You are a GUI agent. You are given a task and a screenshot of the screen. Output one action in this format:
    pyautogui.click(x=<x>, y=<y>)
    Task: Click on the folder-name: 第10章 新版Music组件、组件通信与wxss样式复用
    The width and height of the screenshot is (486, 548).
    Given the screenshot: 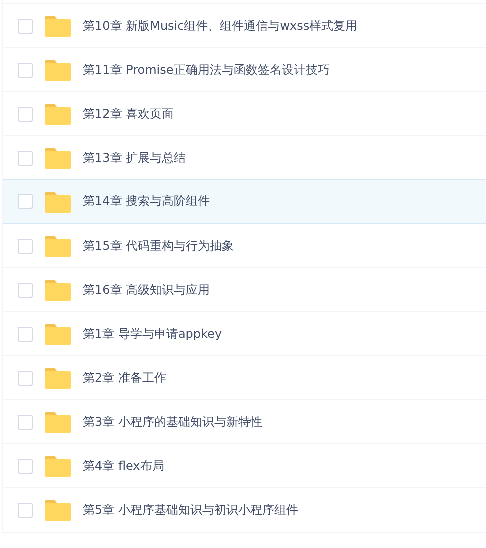 What is the action you would take?
    pyautogui.click(x=220, y=26)
    